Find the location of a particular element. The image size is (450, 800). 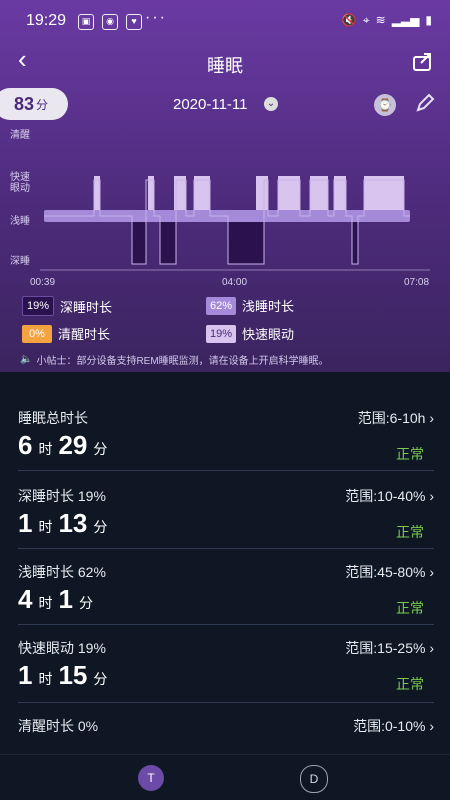

heart-icon: ♥ is located at coordinates (134, 22).